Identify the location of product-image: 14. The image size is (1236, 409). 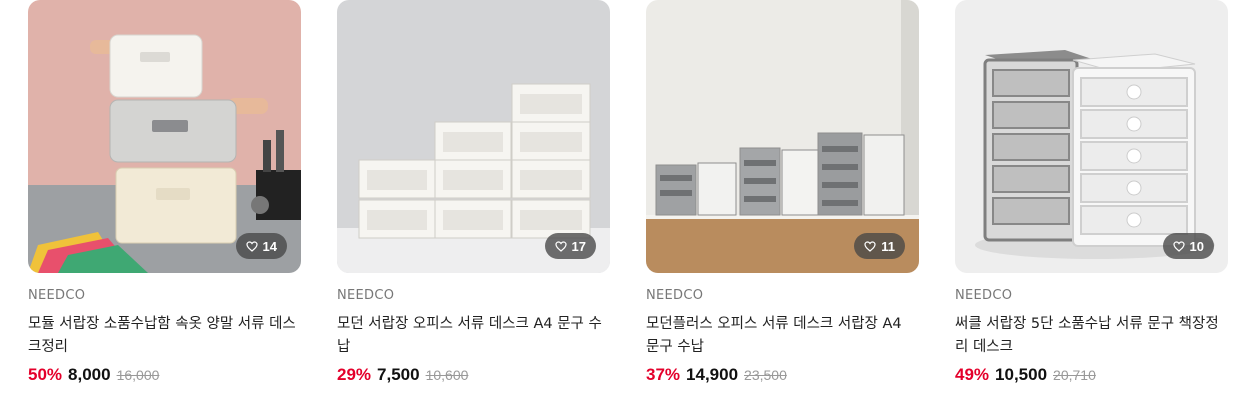
(164, 136).